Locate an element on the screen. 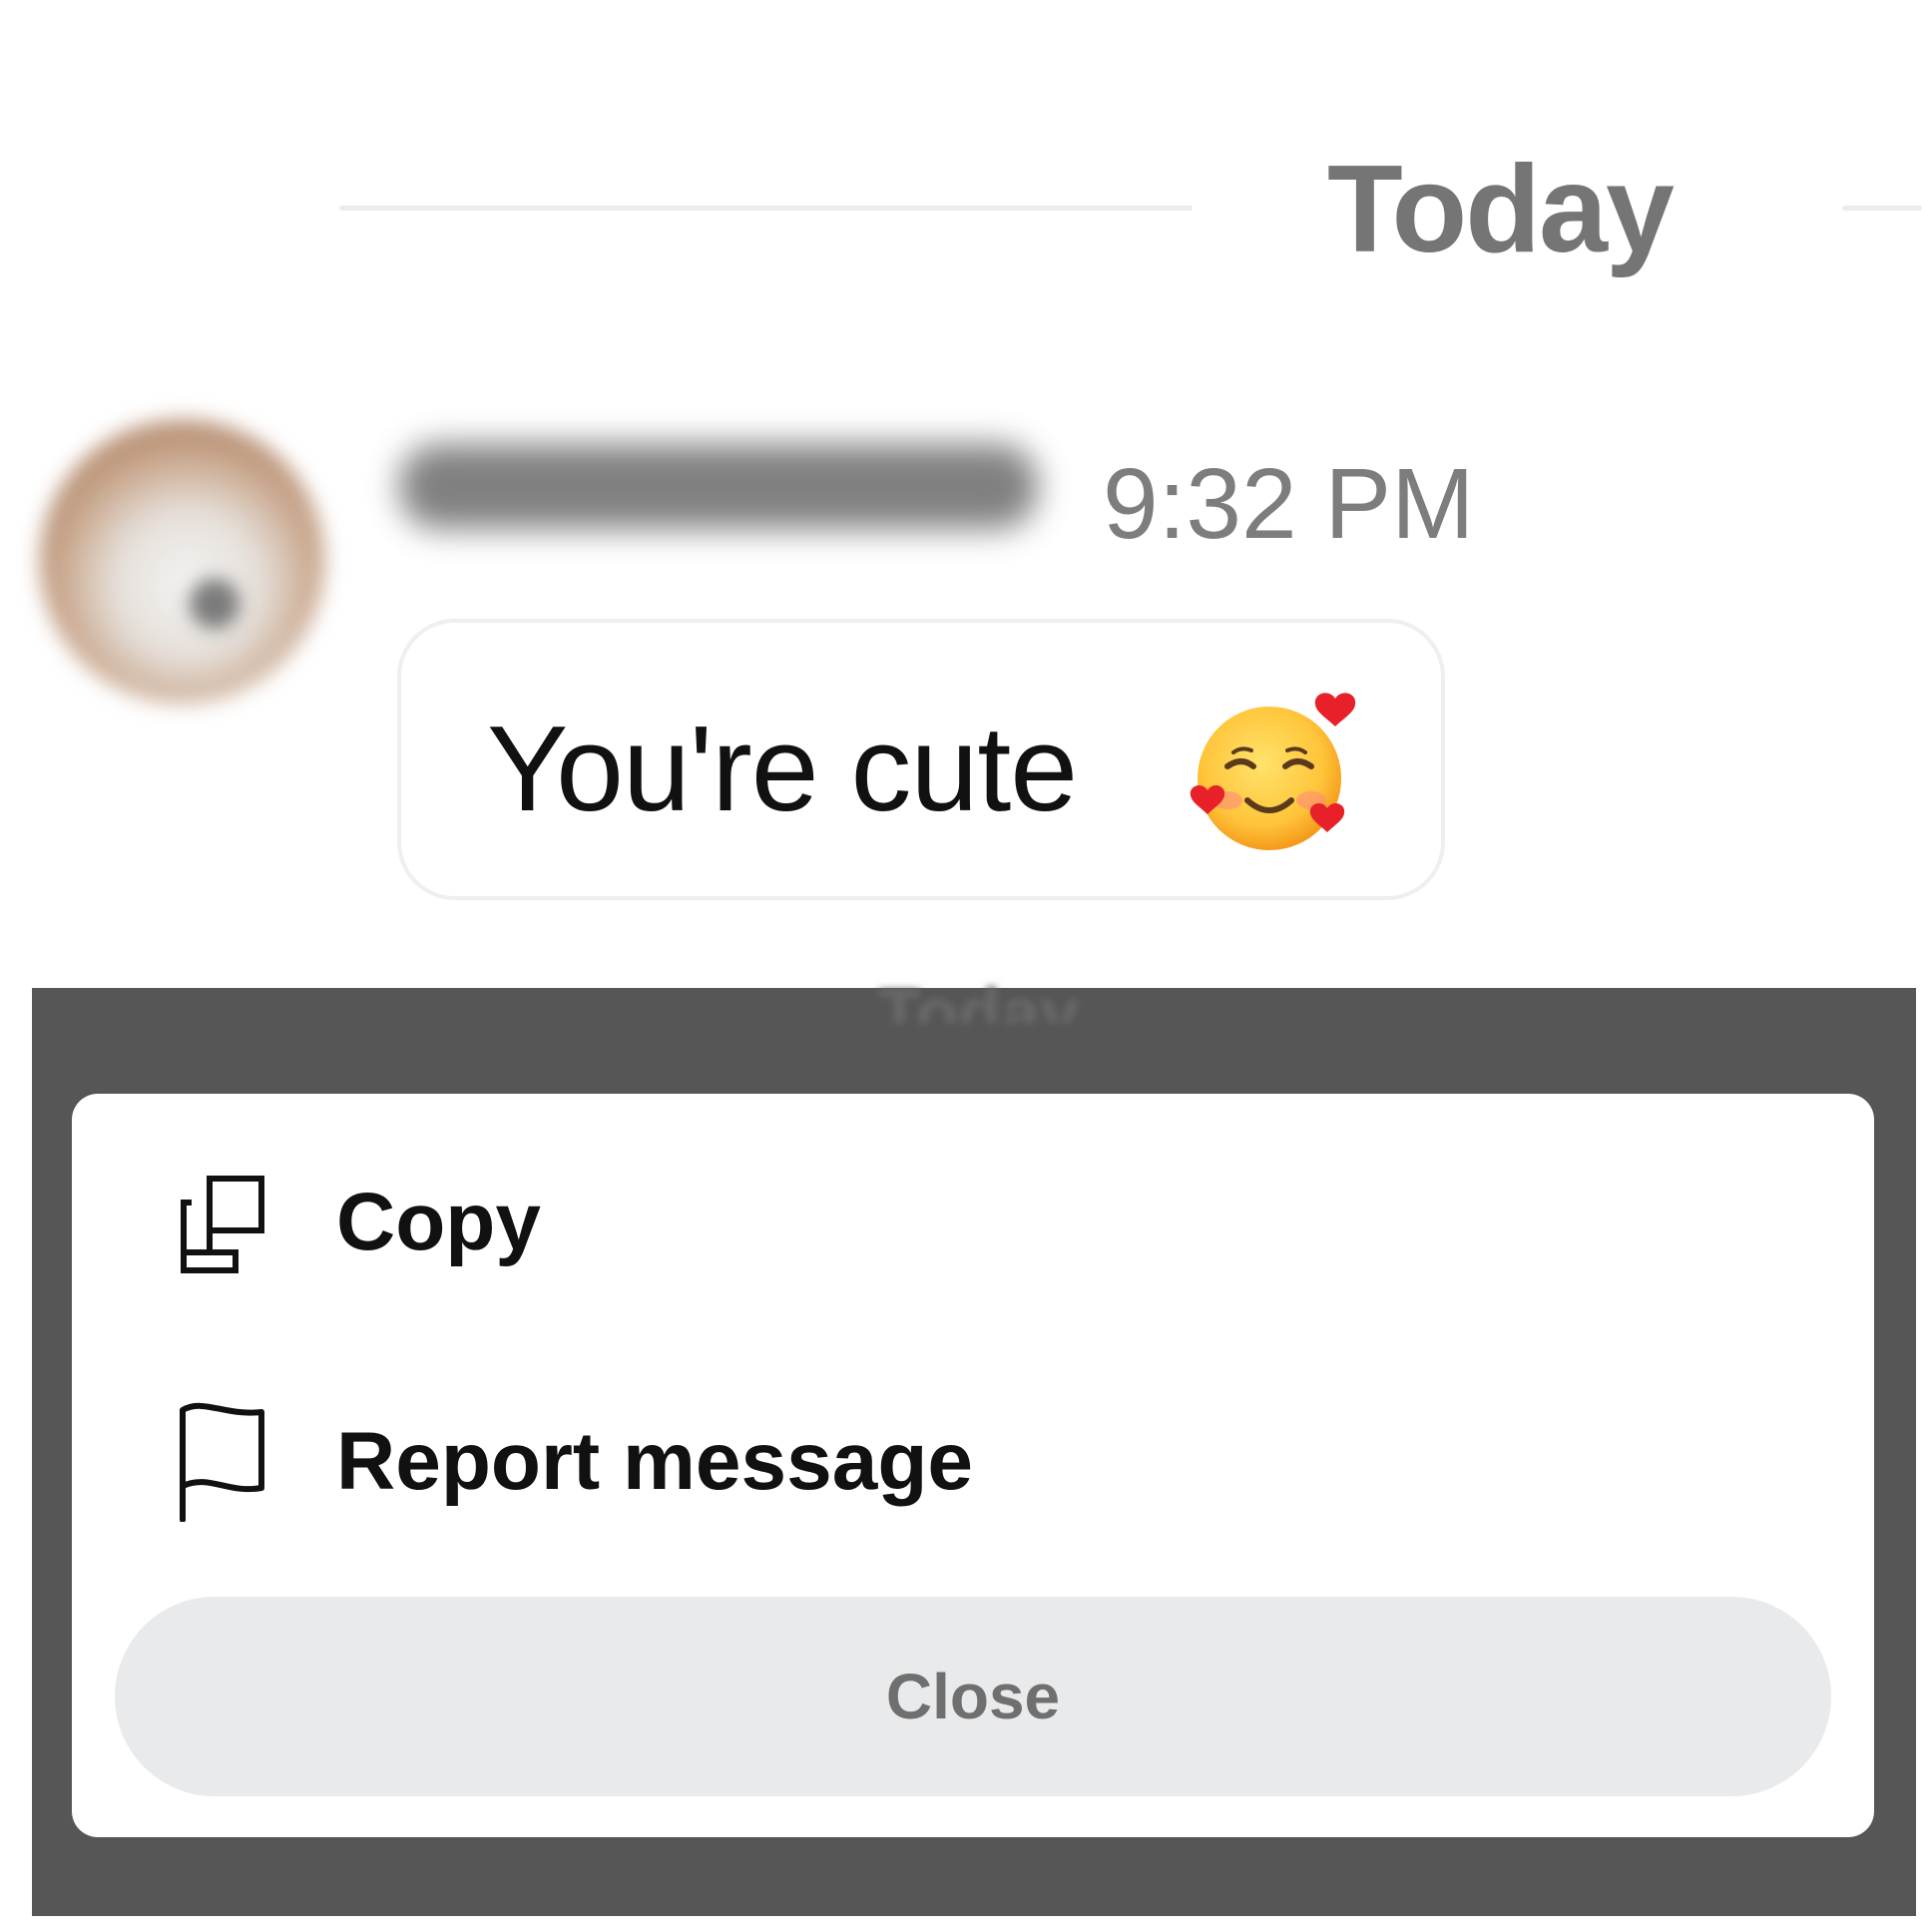  message-text: You're cute is located at coordinates (782, 768).